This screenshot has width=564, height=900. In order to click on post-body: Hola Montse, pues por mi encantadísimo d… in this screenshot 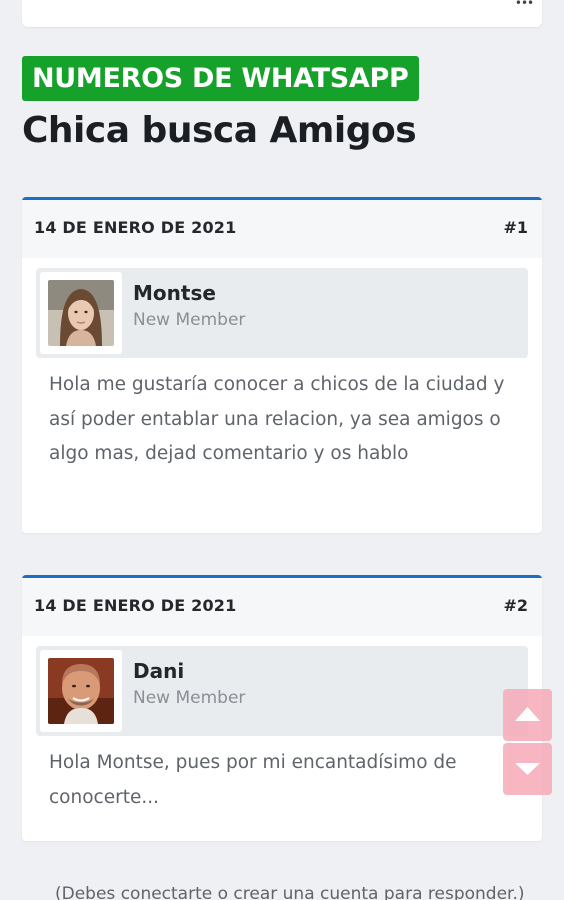, I will do `click(253, 780)`.